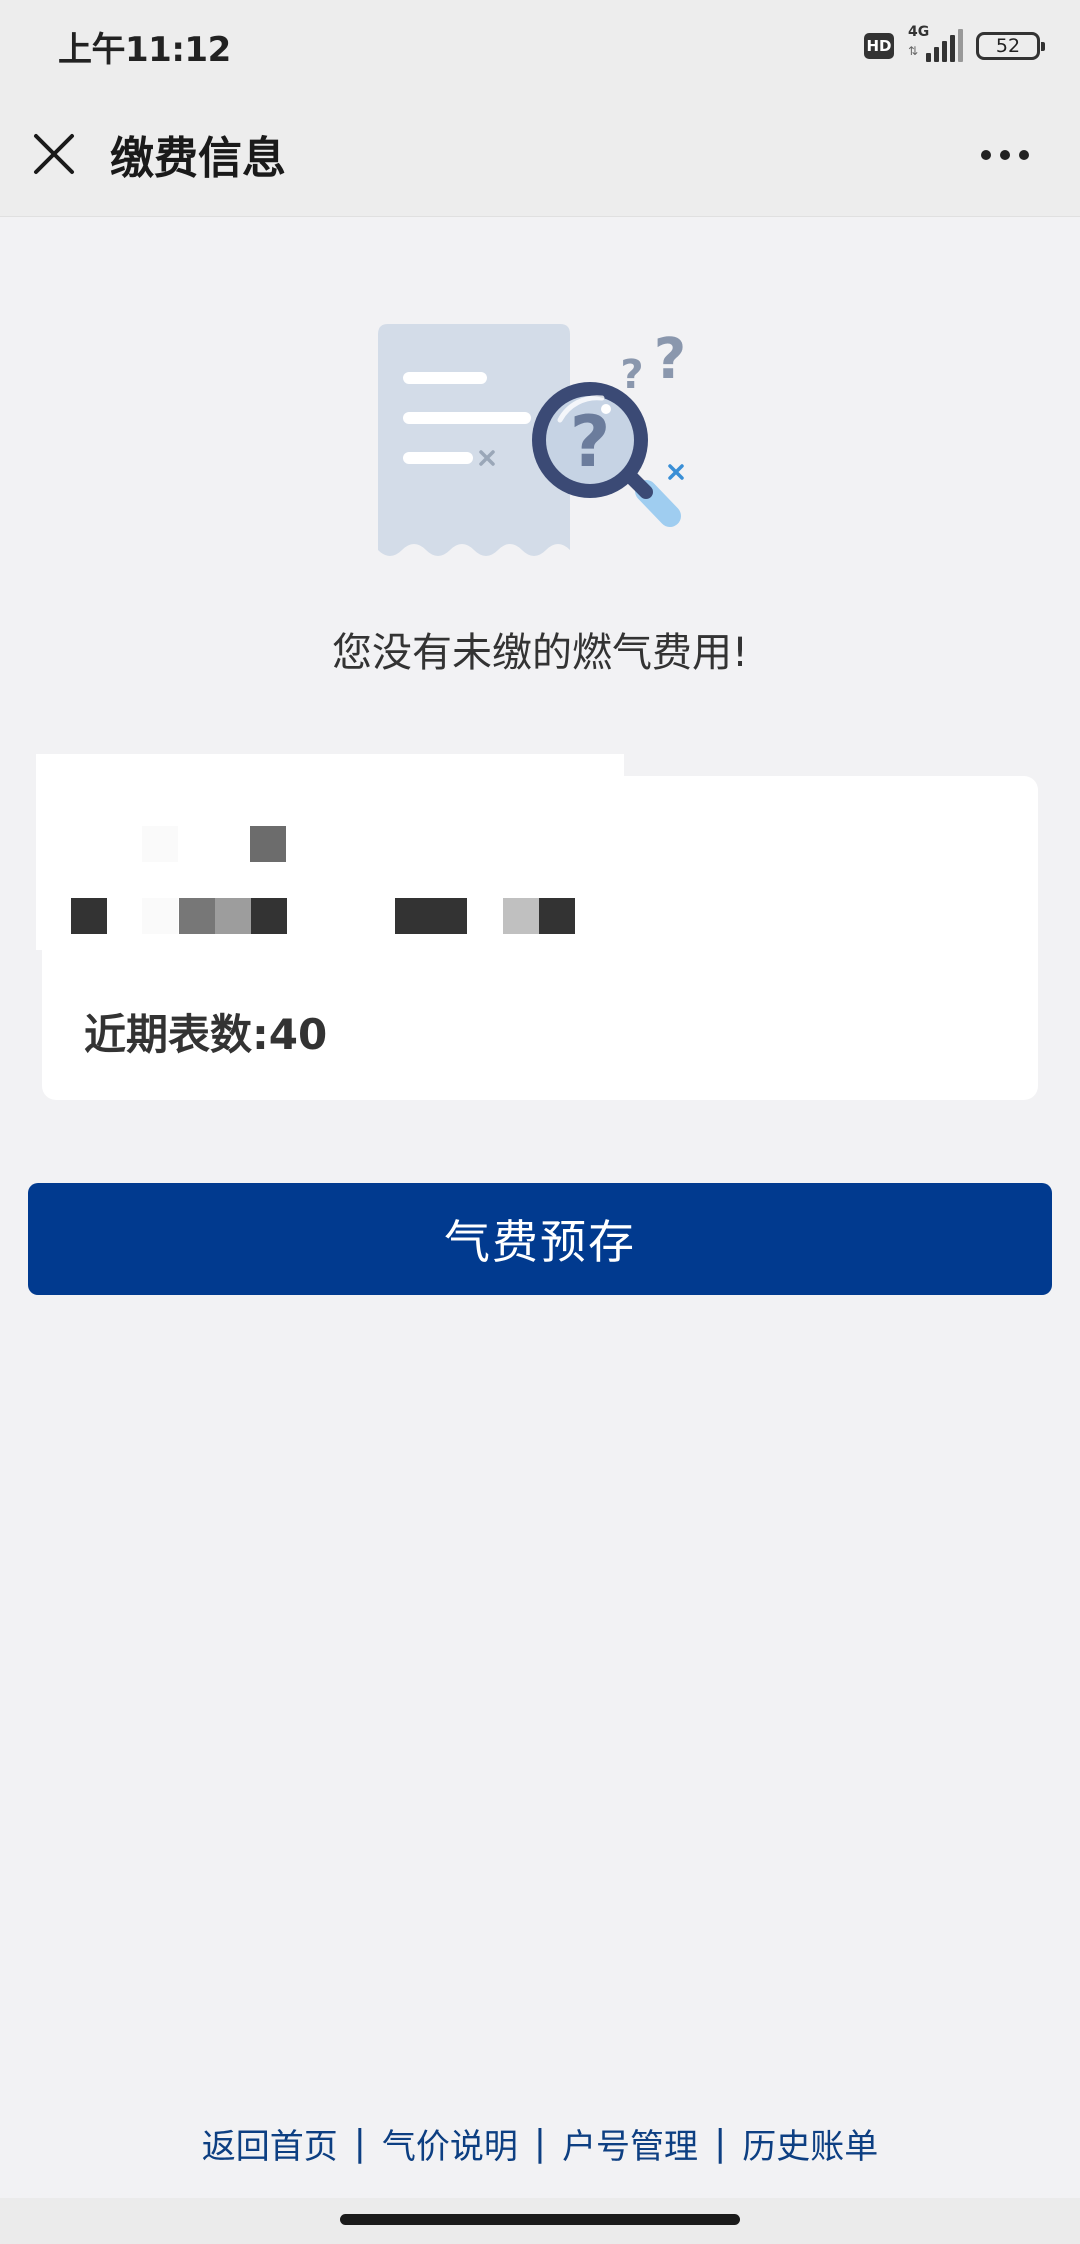 This screenshot has height=2244, width=1080. Describe the element at coordinates (270, 2143) in the screenshot. I see `footer-link-home: 返回首页` at that location.